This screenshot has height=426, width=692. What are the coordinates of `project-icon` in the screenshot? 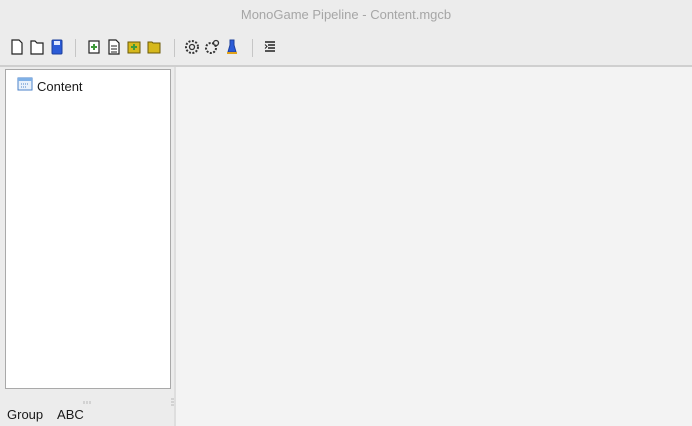 It's located at (25, 86).